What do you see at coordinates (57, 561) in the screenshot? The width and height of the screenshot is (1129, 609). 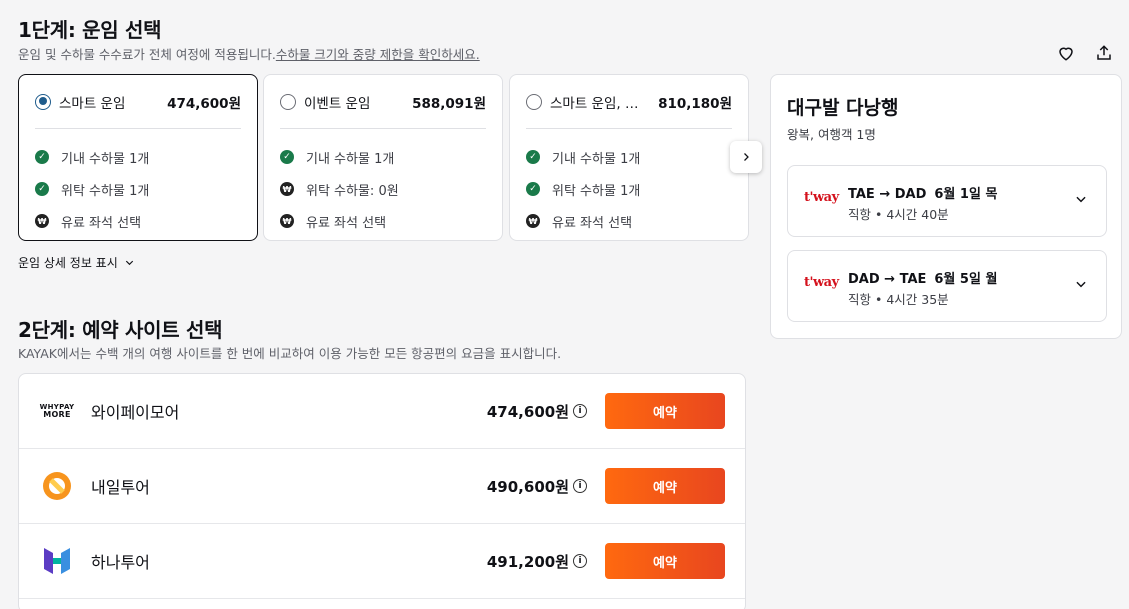 I see `hanatour-logo` at bounding box center [57, 561].